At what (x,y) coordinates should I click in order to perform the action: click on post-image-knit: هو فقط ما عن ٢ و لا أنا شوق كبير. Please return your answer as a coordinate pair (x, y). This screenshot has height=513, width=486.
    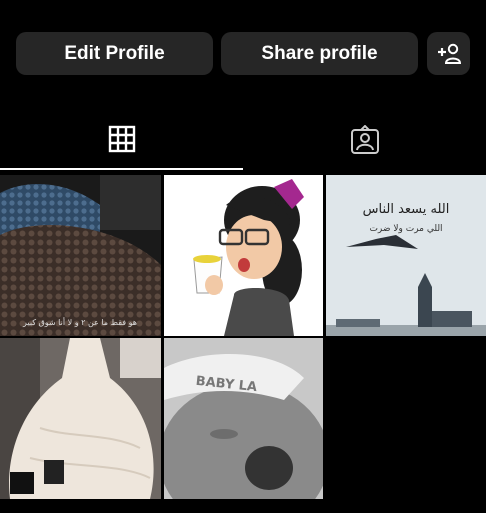
    Looking at the image, I should click on (80, 255).